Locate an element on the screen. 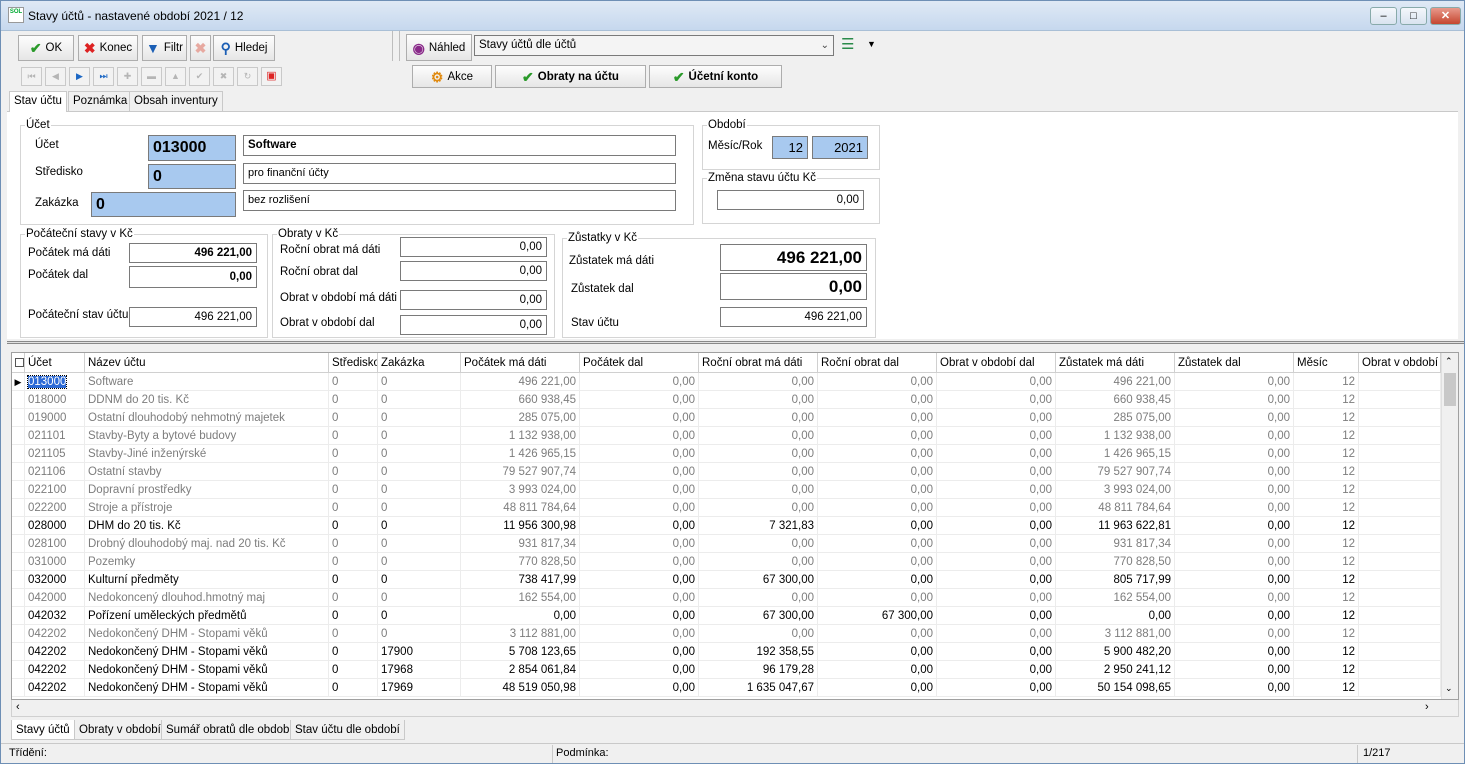  cell-zmd: 285 075,00 is located at coordinates (1115, 418).